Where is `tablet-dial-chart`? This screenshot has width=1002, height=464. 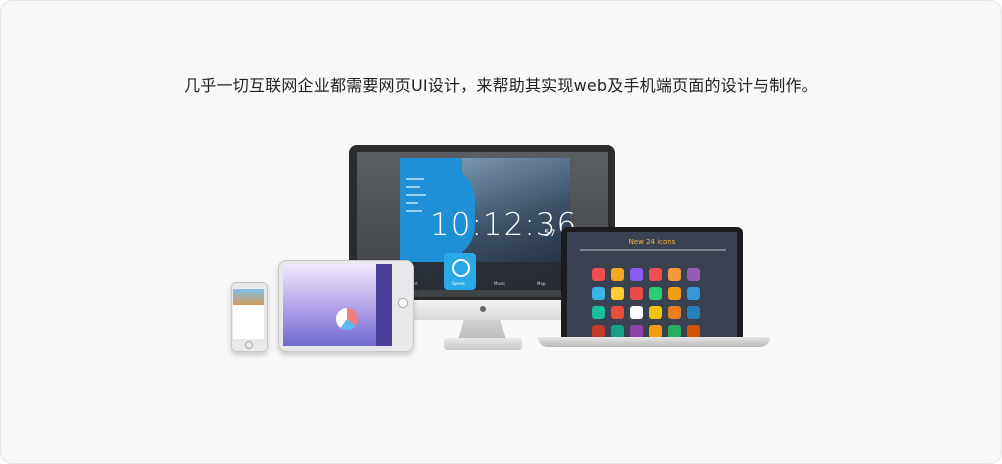 tablet-dial-chart is located at coordinates (347, 319).